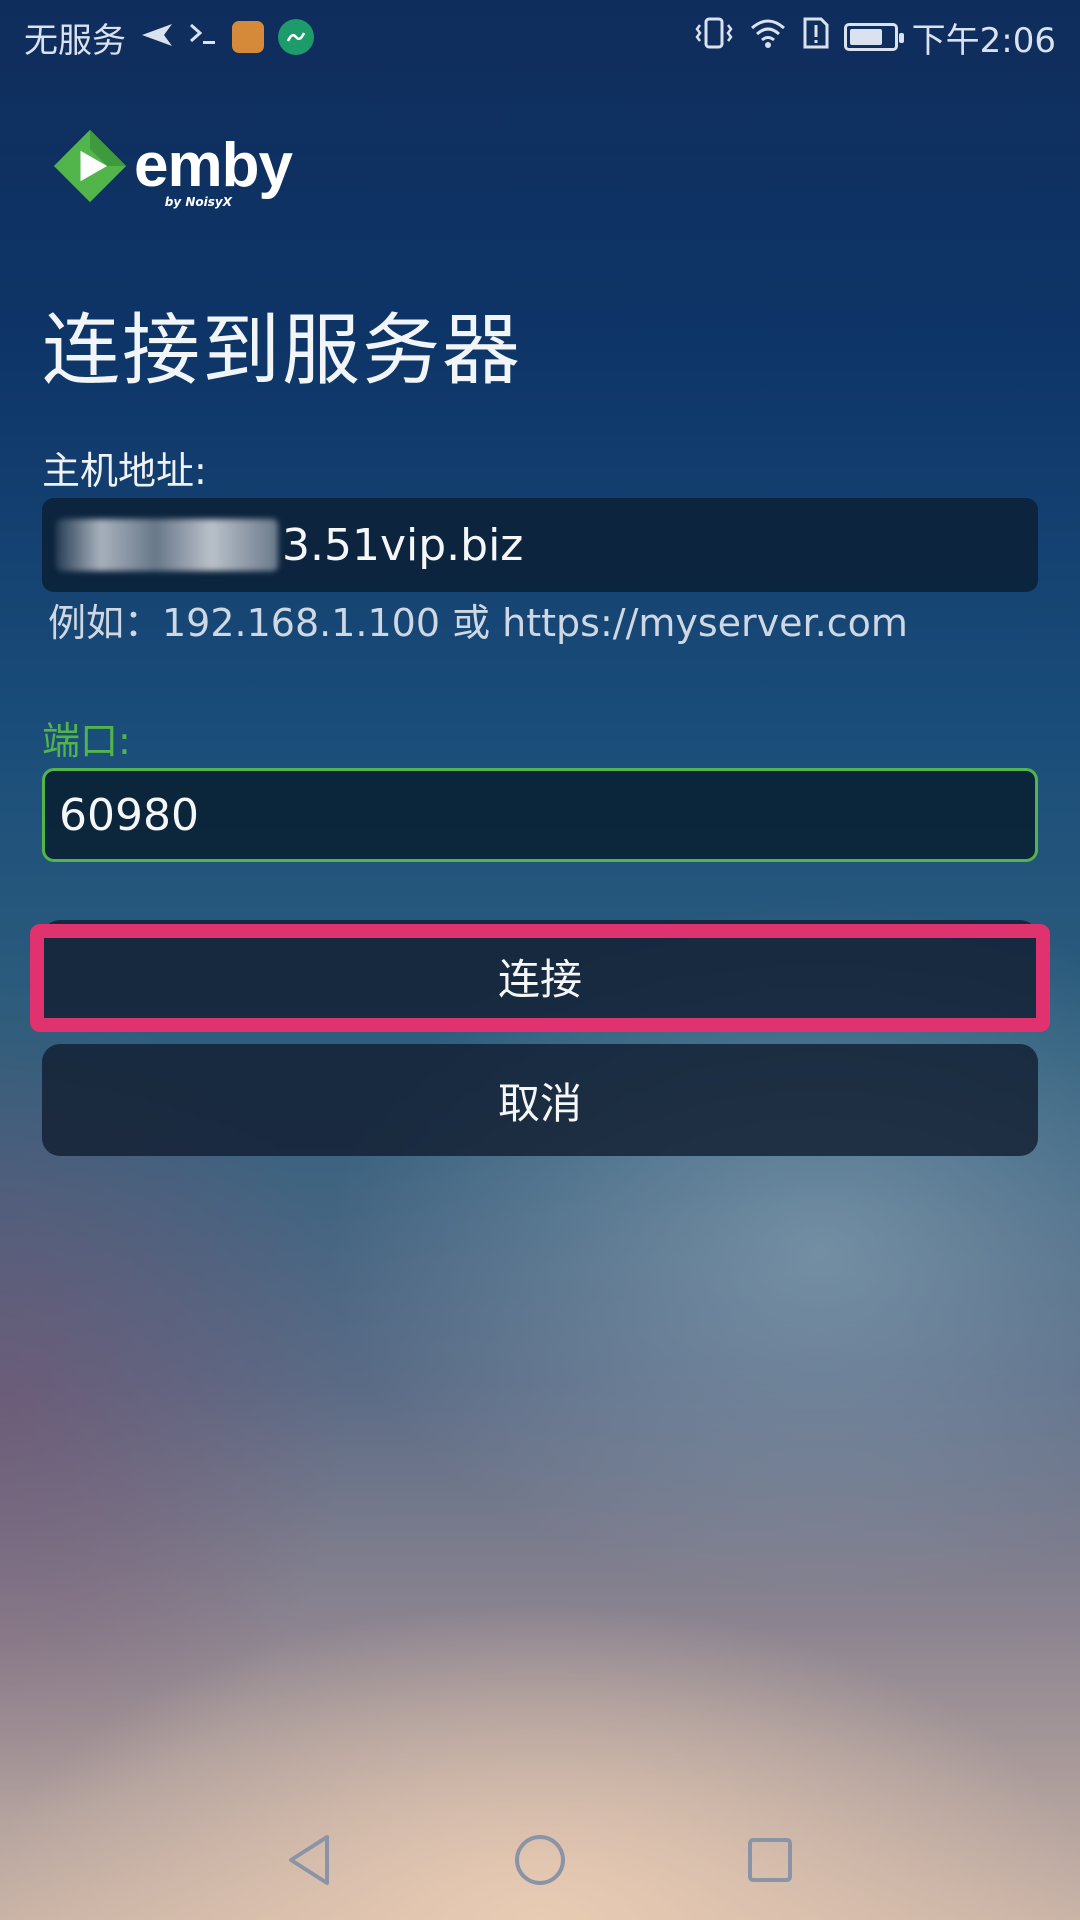  I want to click on logo-byline: by NoisyX, so click(198, 202).